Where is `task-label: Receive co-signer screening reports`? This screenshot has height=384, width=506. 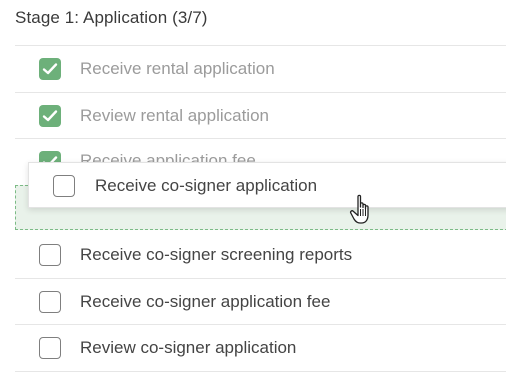
task-label: Receive co-signer screening reports is located at coordinates (216, 254).